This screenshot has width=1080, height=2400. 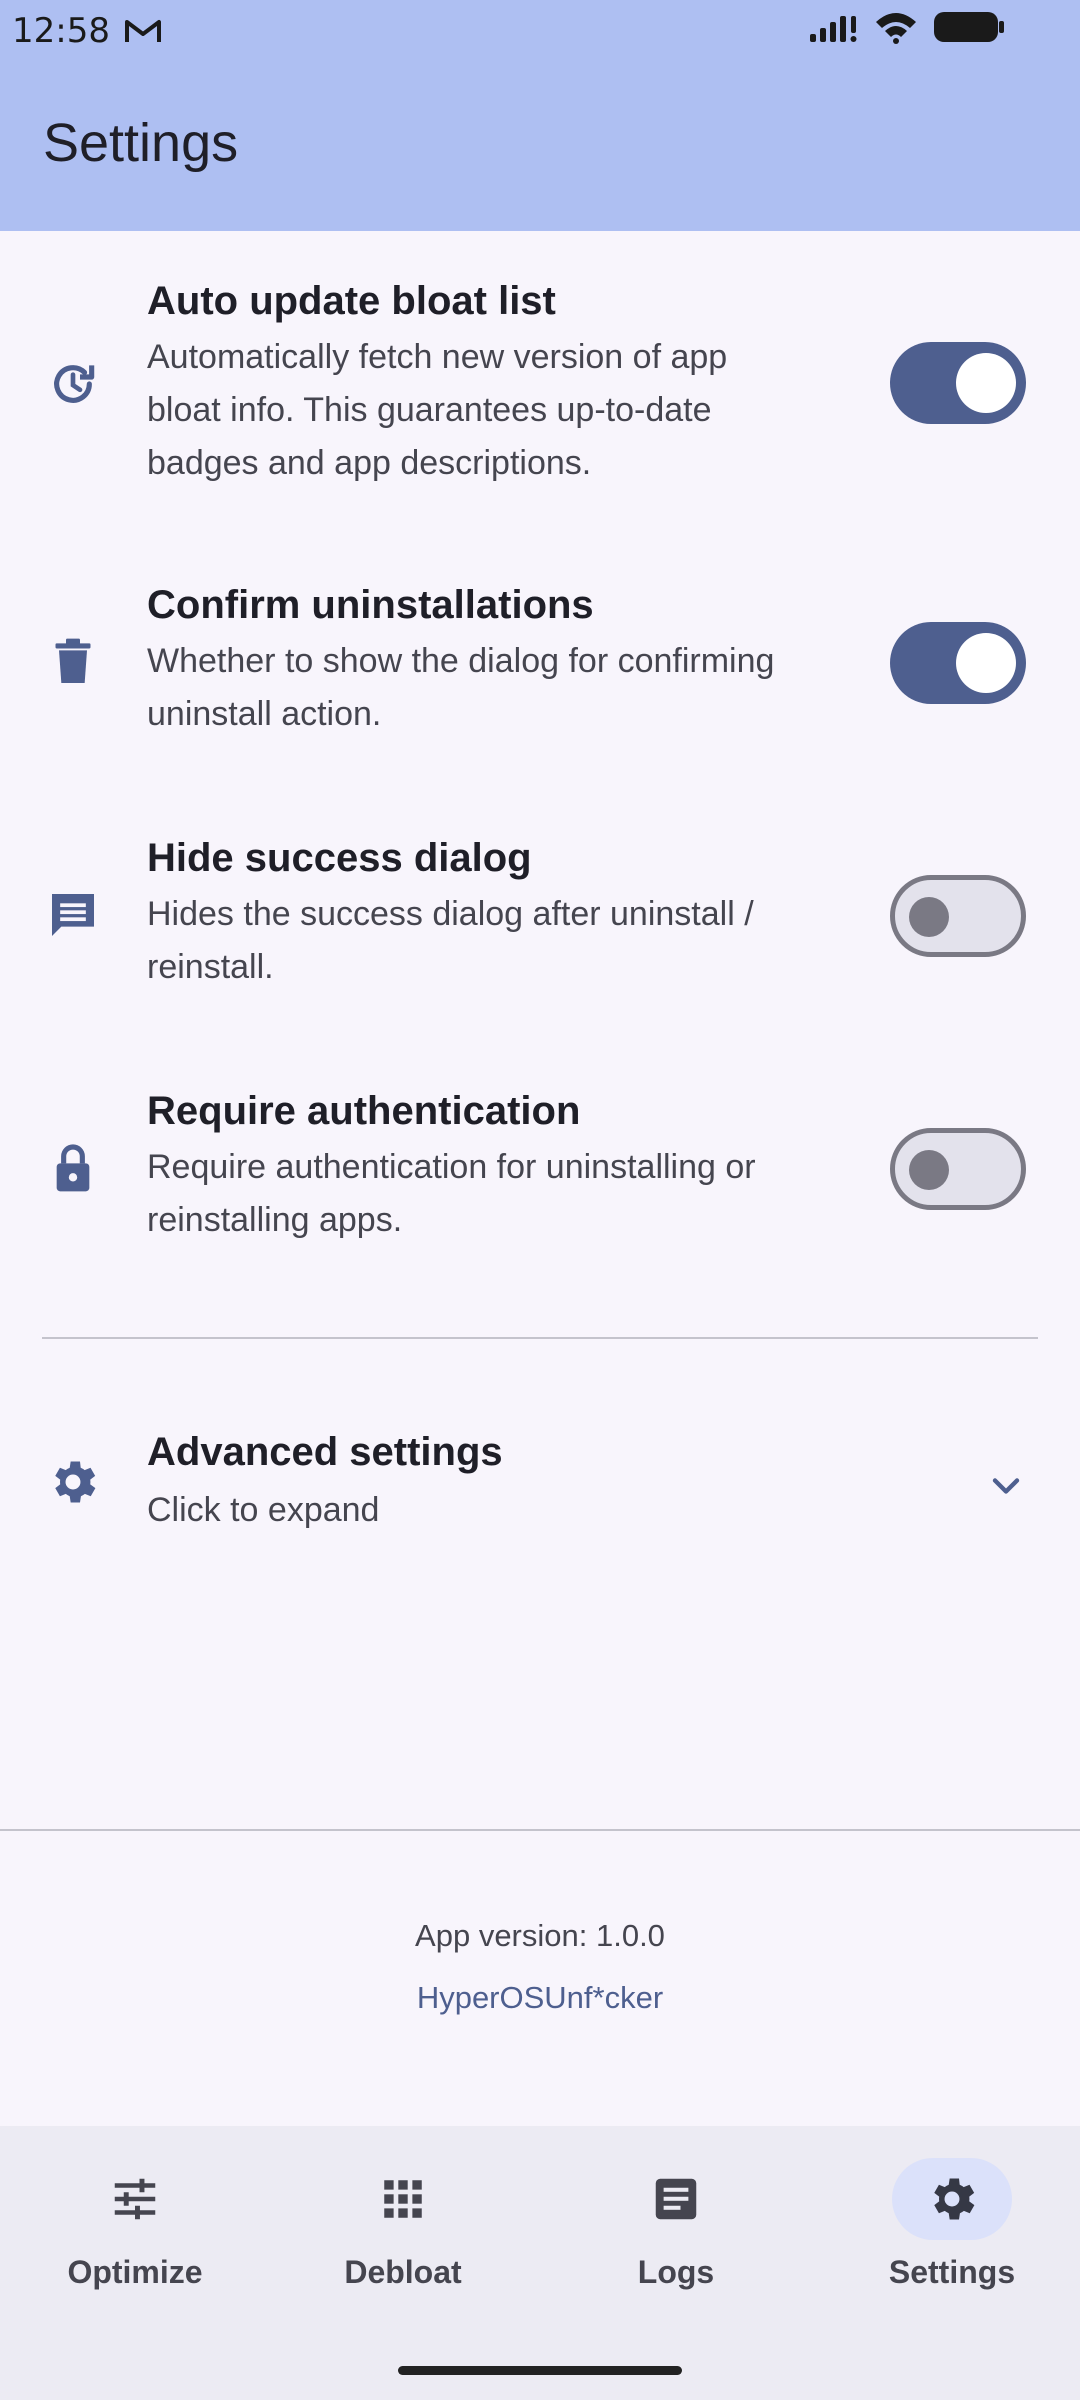 I want to click on auto-update-toggle, so click(x=958, y=383).